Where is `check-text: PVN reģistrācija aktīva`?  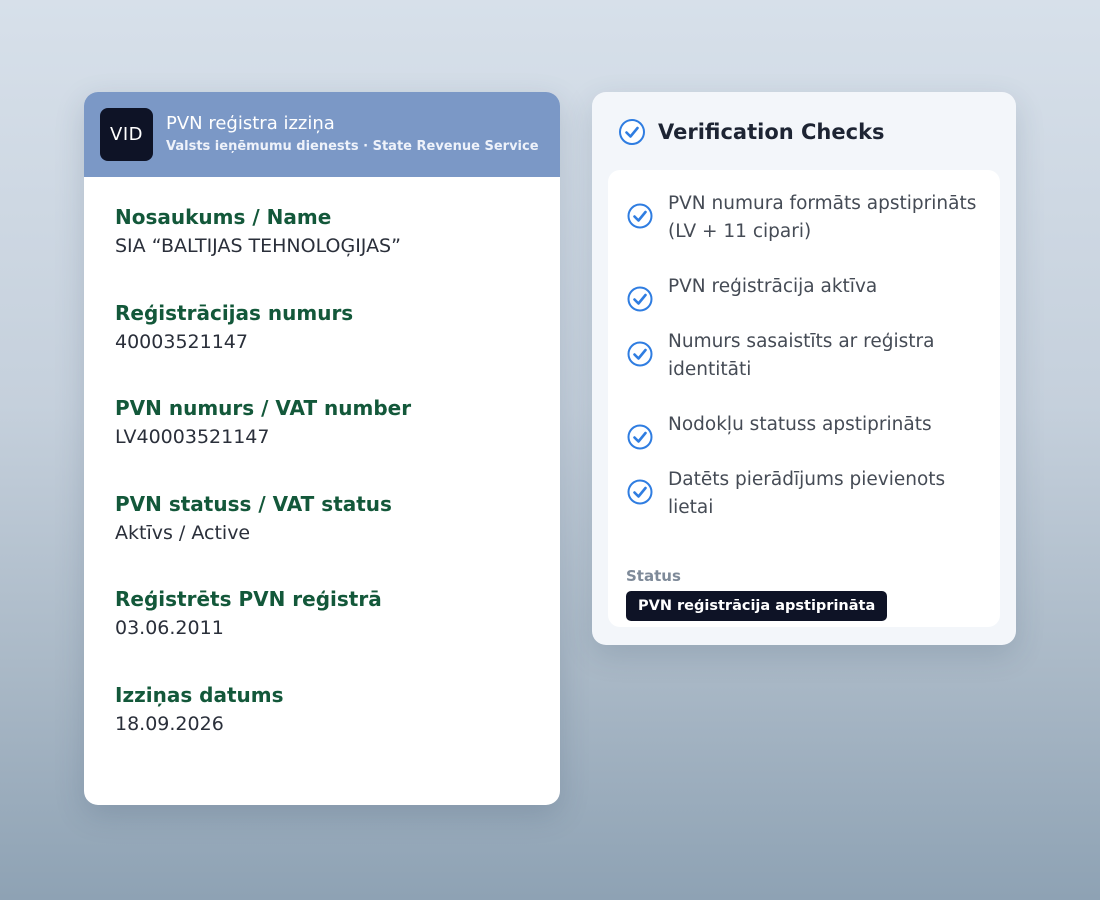
check-text: PVN reģistrācija aktīva is located at coordinates (773, 286).